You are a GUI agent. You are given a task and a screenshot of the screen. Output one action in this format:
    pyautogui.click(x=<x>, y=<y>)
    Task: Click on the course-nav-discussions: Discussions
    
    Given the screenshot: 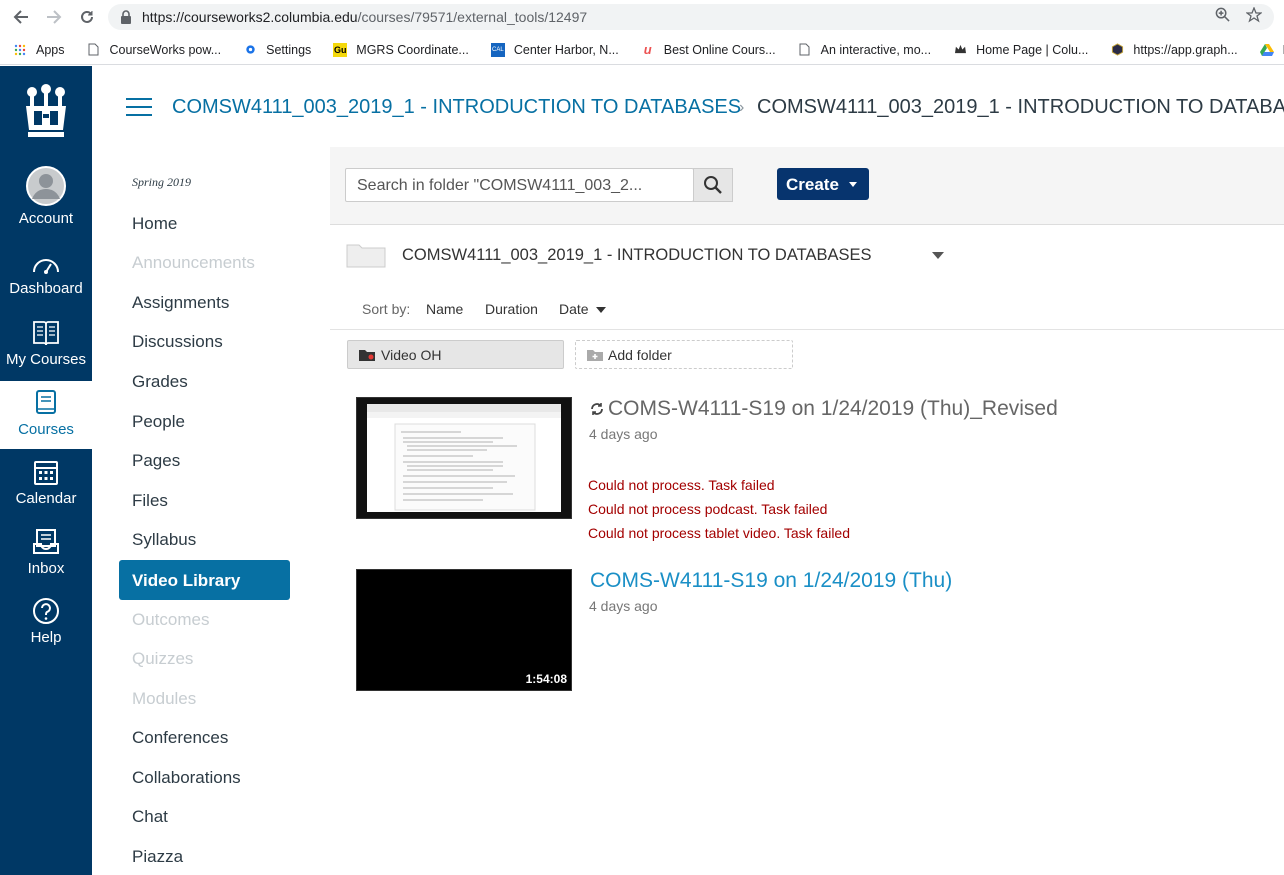 What is the action you would take?
    pyautogui.click(x=177, y=342)
    